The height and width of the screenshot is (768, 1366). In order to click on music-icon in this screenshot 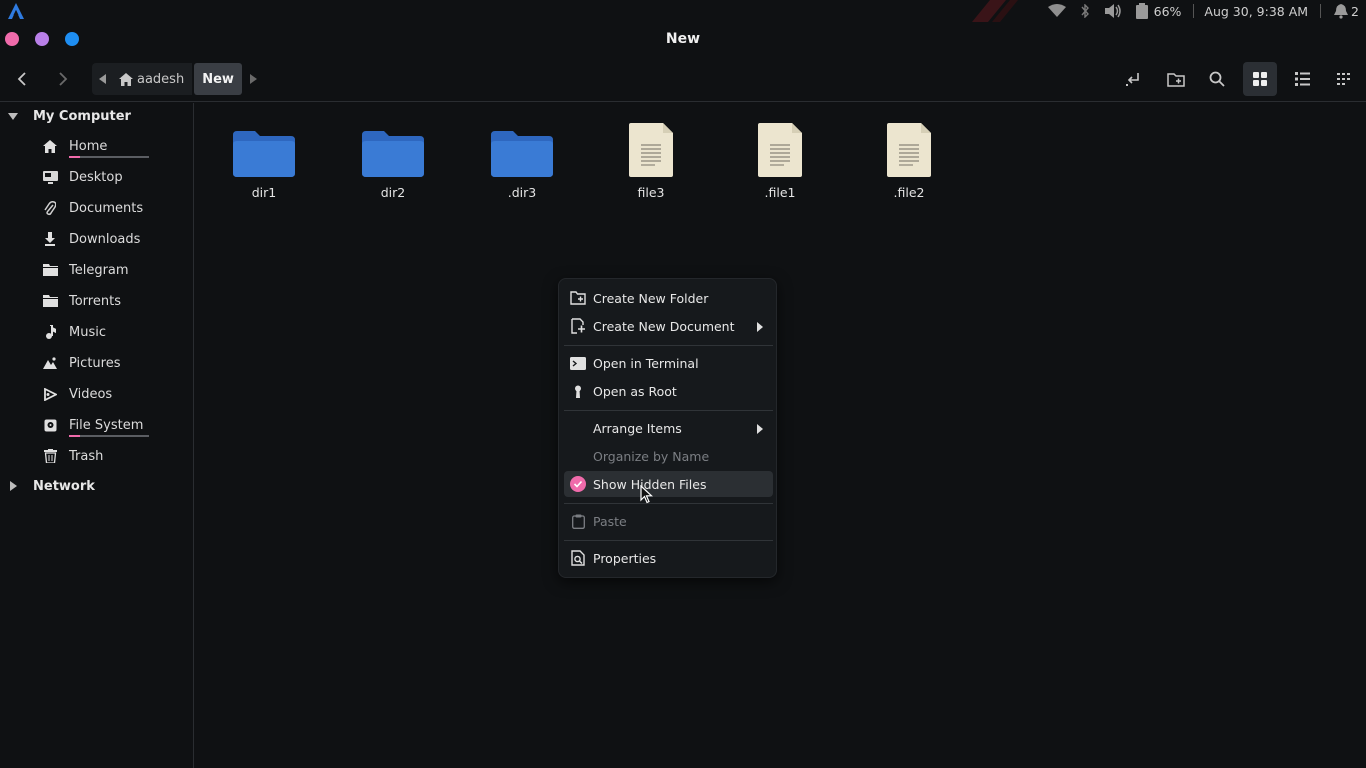, I will do `click(50, 332)`.